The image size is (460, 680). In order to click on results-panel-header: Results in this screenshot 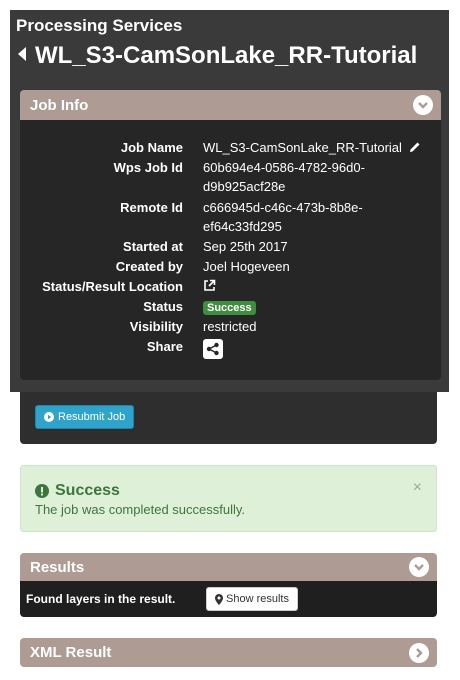, I will do `click(228, 567)`.